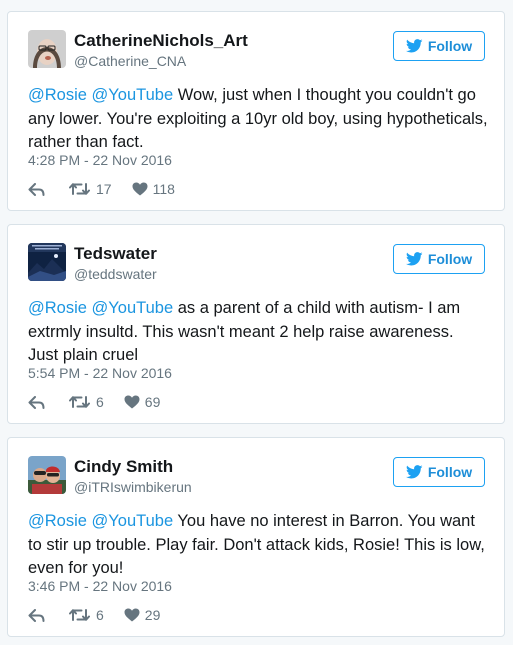 The image size is (513, 645). Describe the element at coordinates (100, 373) in the screenshot. I see `timestamp: 5:54 PM - 22 Nov 2016` at that location.